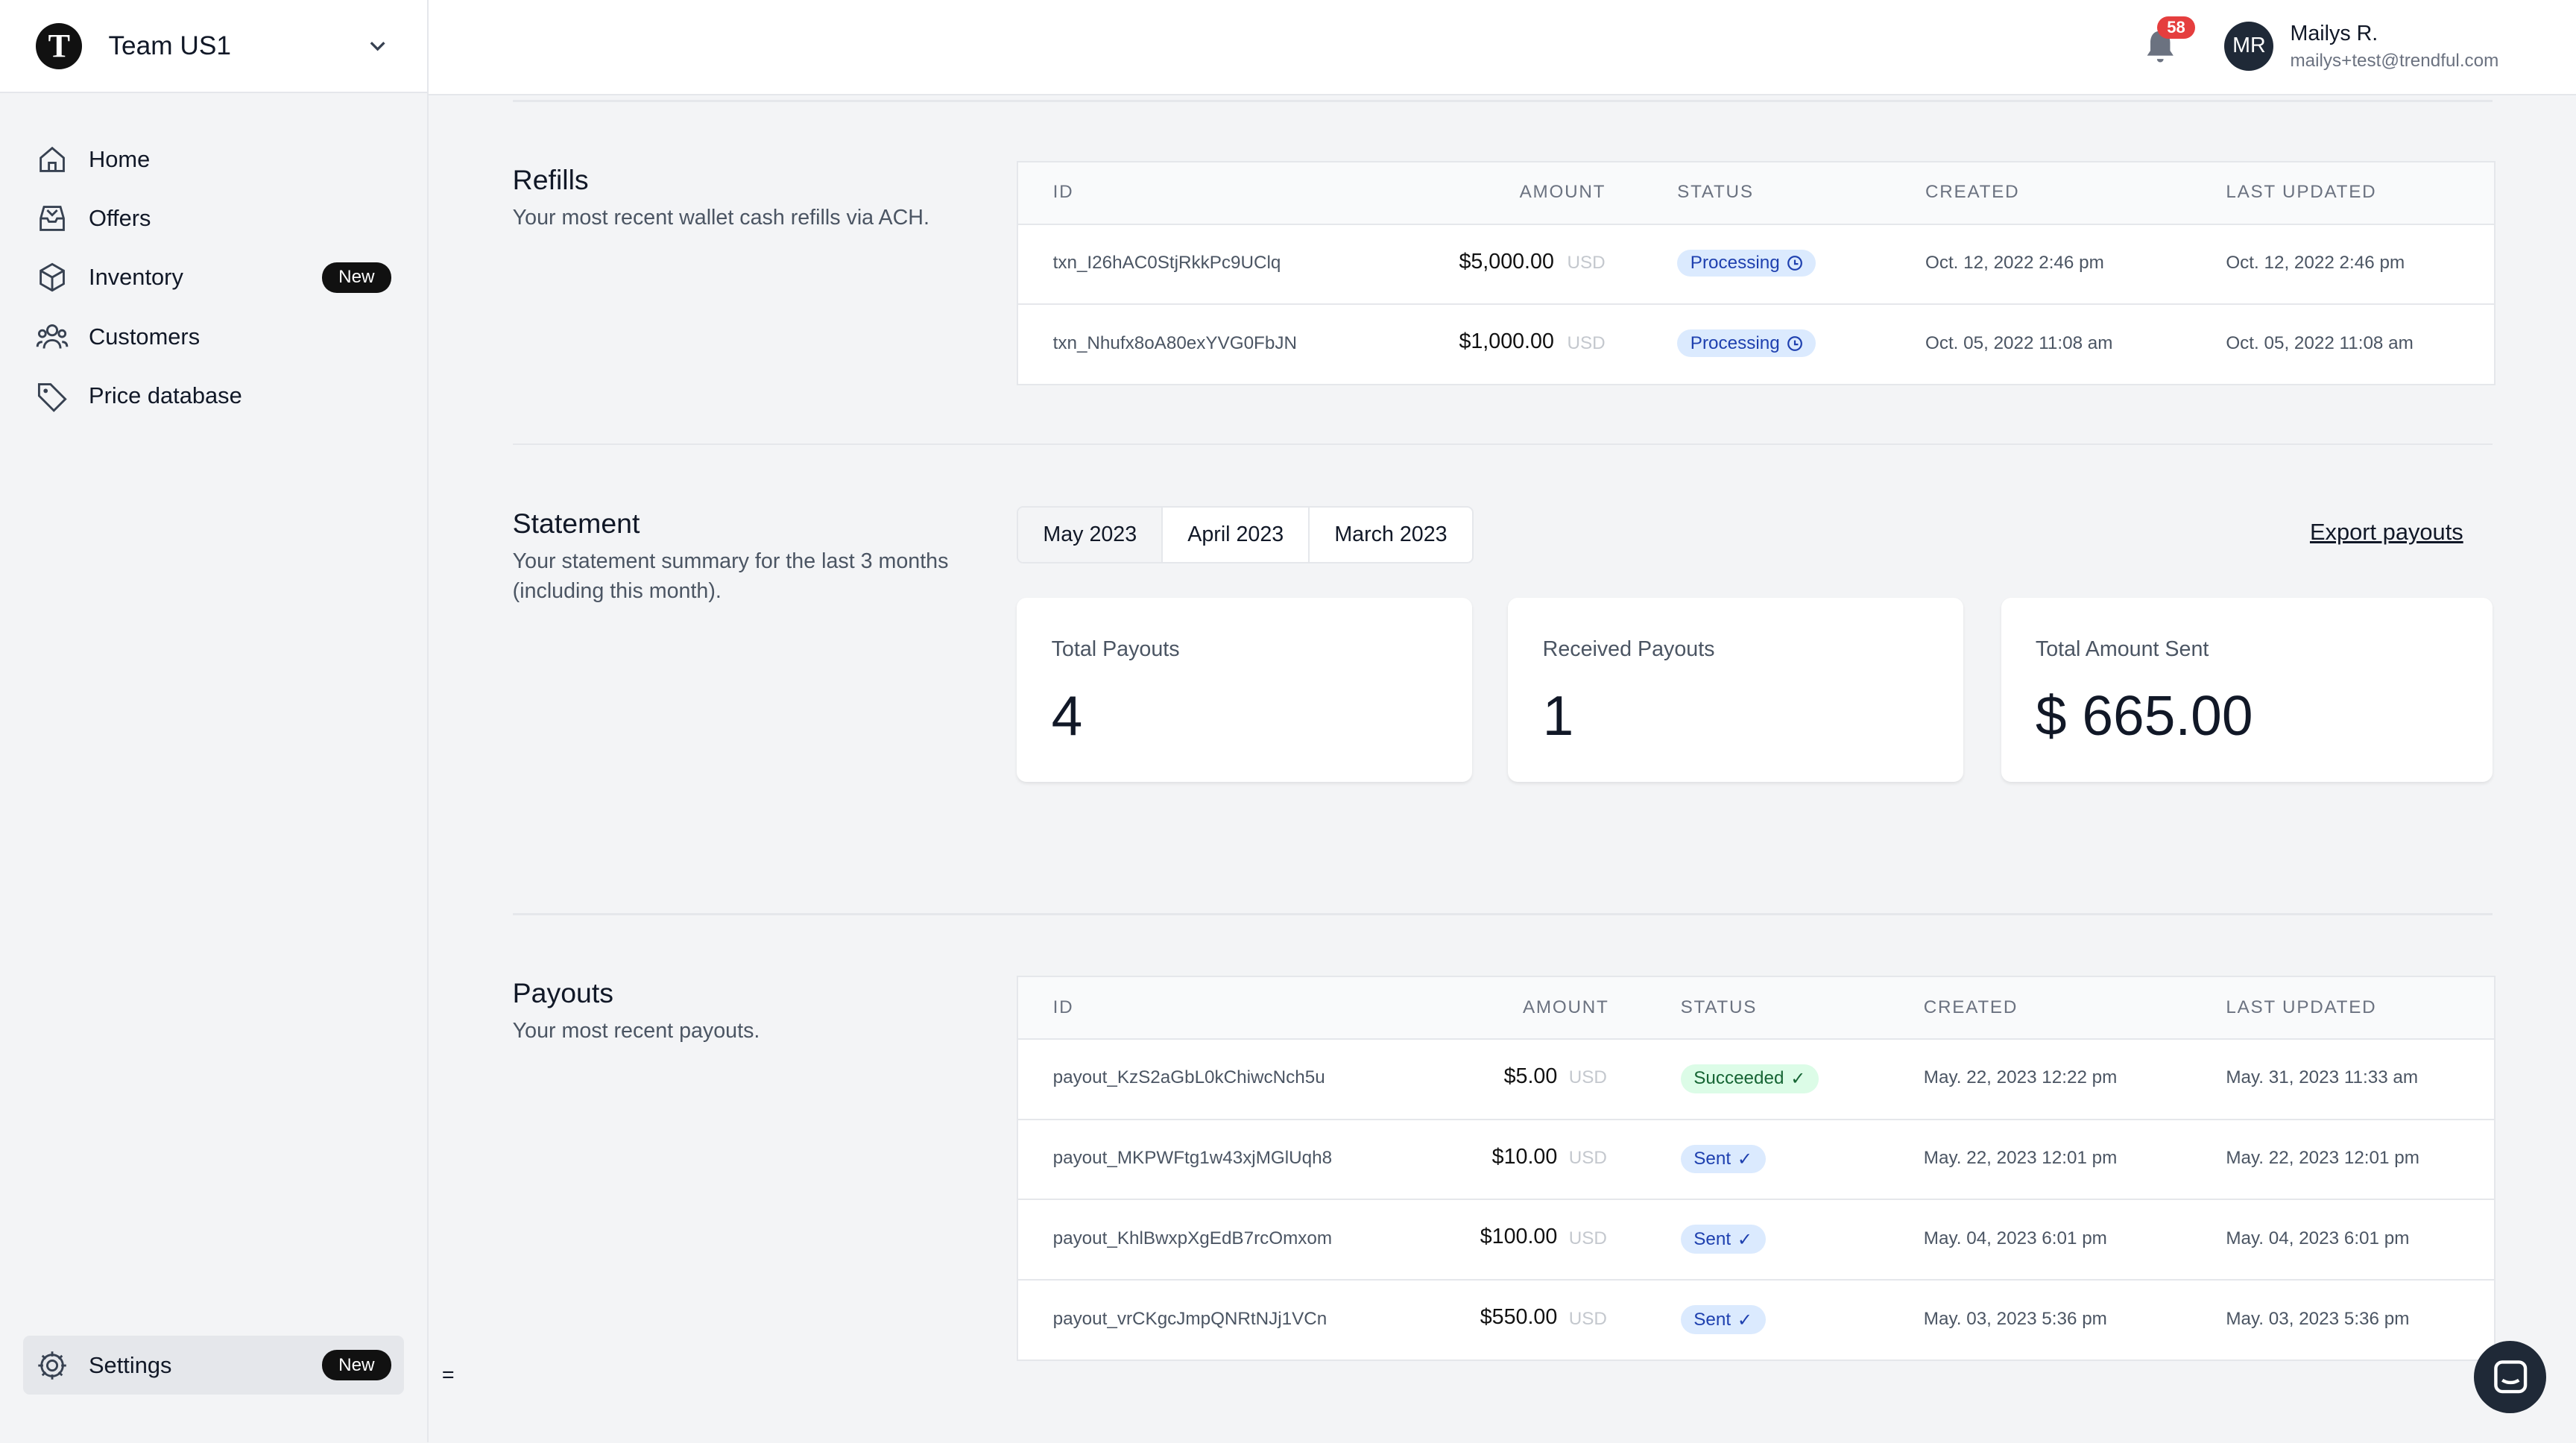  Describe the element at coordinates (120, 158) in the screenshot. I see `sidebar-item-label: Home` at that location.